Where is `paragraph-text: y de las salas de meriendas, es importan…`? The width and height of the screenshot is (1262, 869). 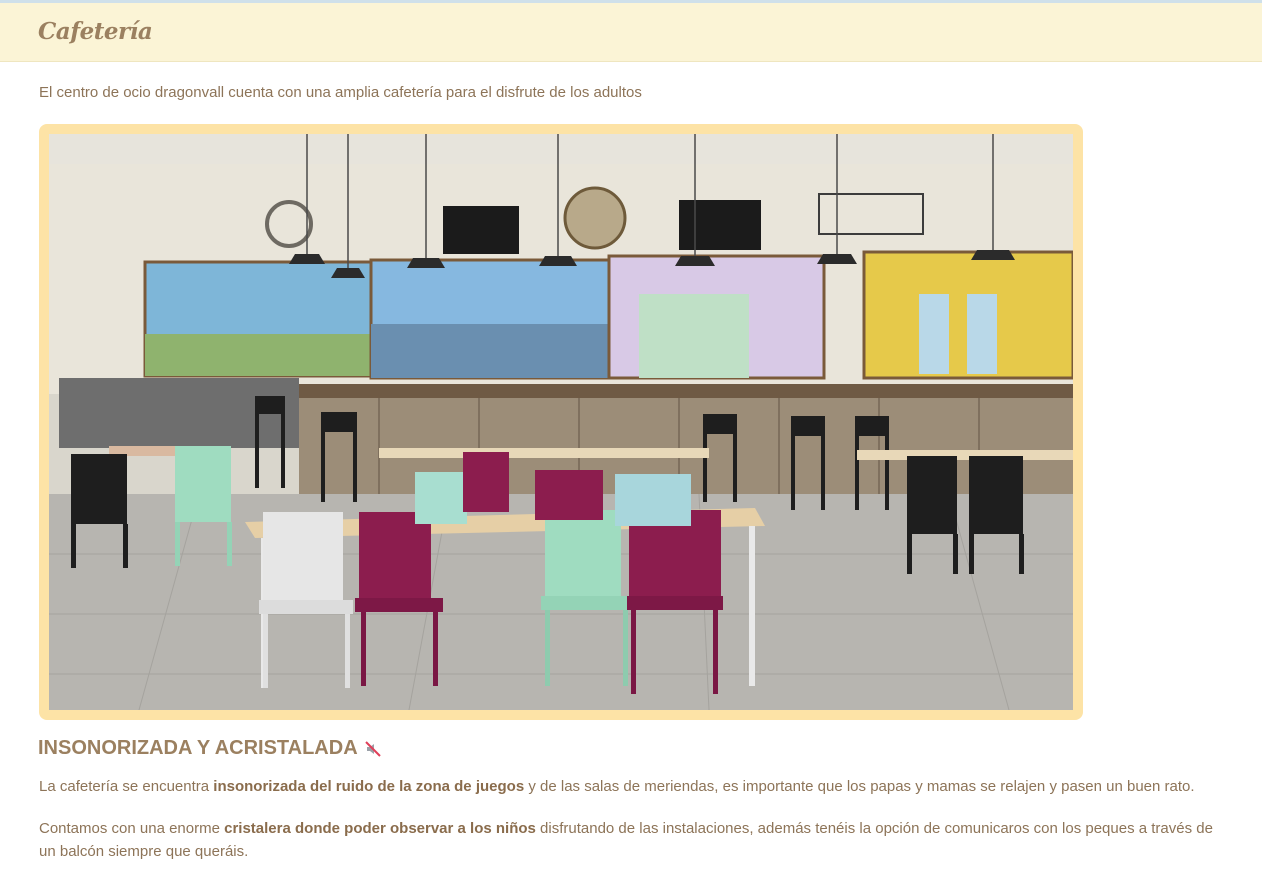 paragraph-text: y de las salas de meriendas, es importan… is located at coordinates (859, 786).